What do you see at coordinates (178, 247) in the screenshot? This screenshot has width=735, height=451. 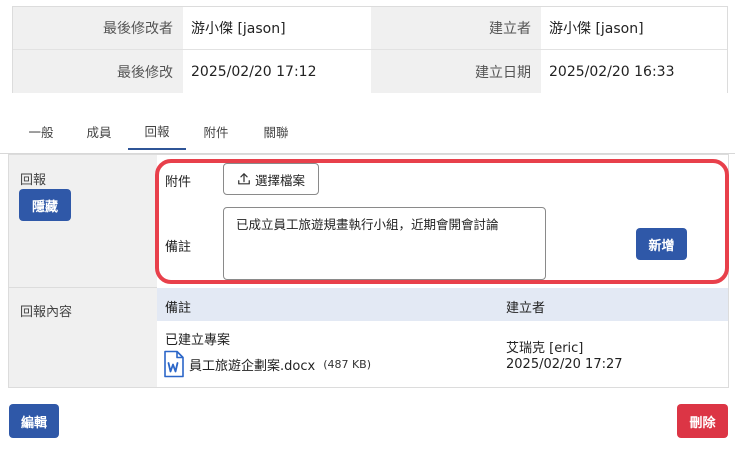 I see `note-label: 備註` at bounding box center [178, 247].